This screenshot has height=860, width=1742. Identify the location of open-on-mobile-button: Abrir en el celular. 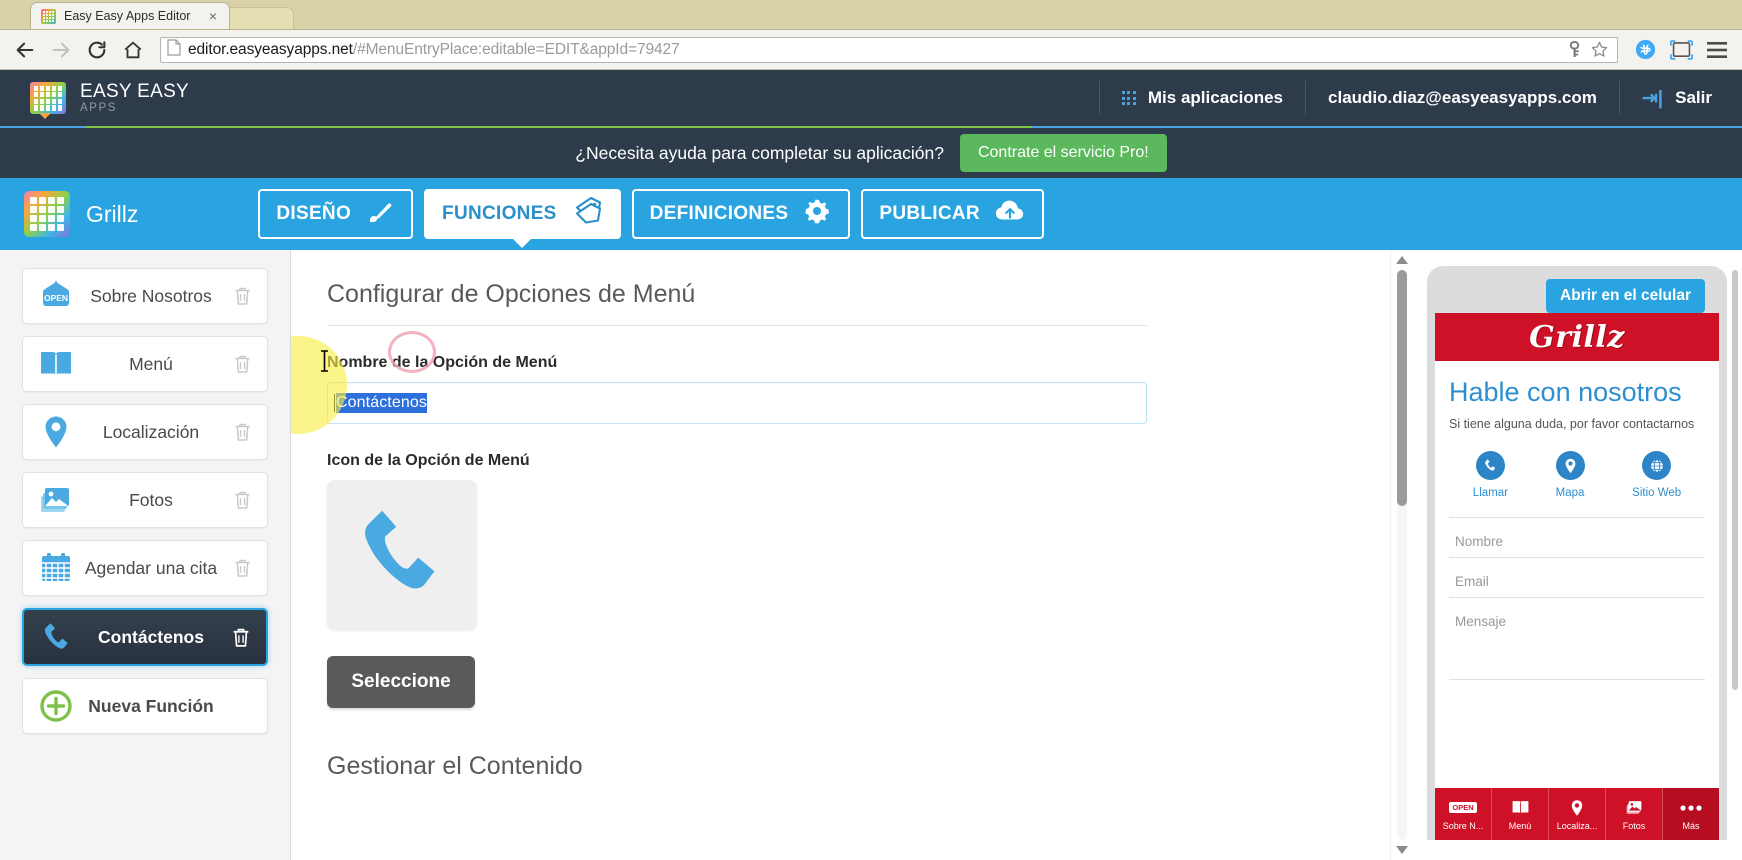
(1625, 296).